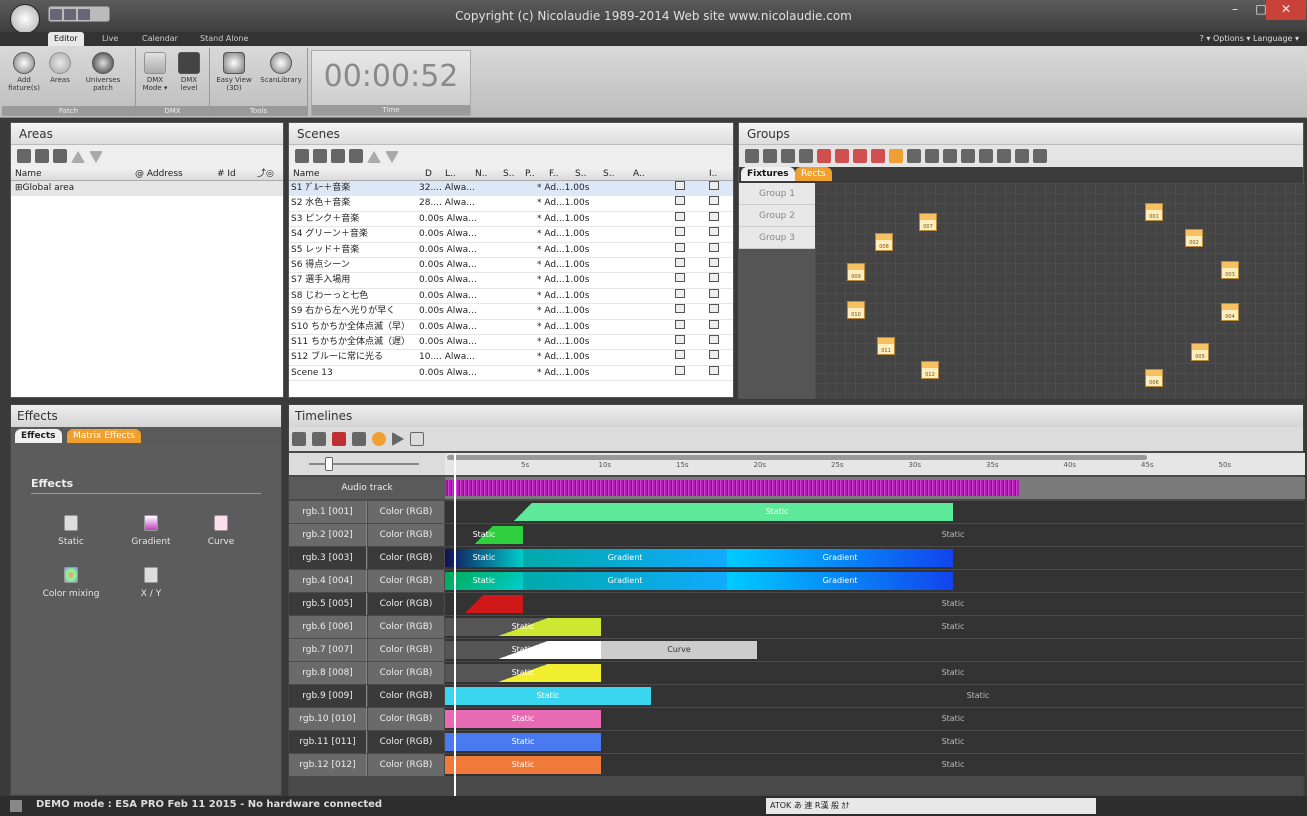 The width and height of the screenshot is (1307, 816). I want to click on lane-name: rgb.3 [003], so click(328, 558).